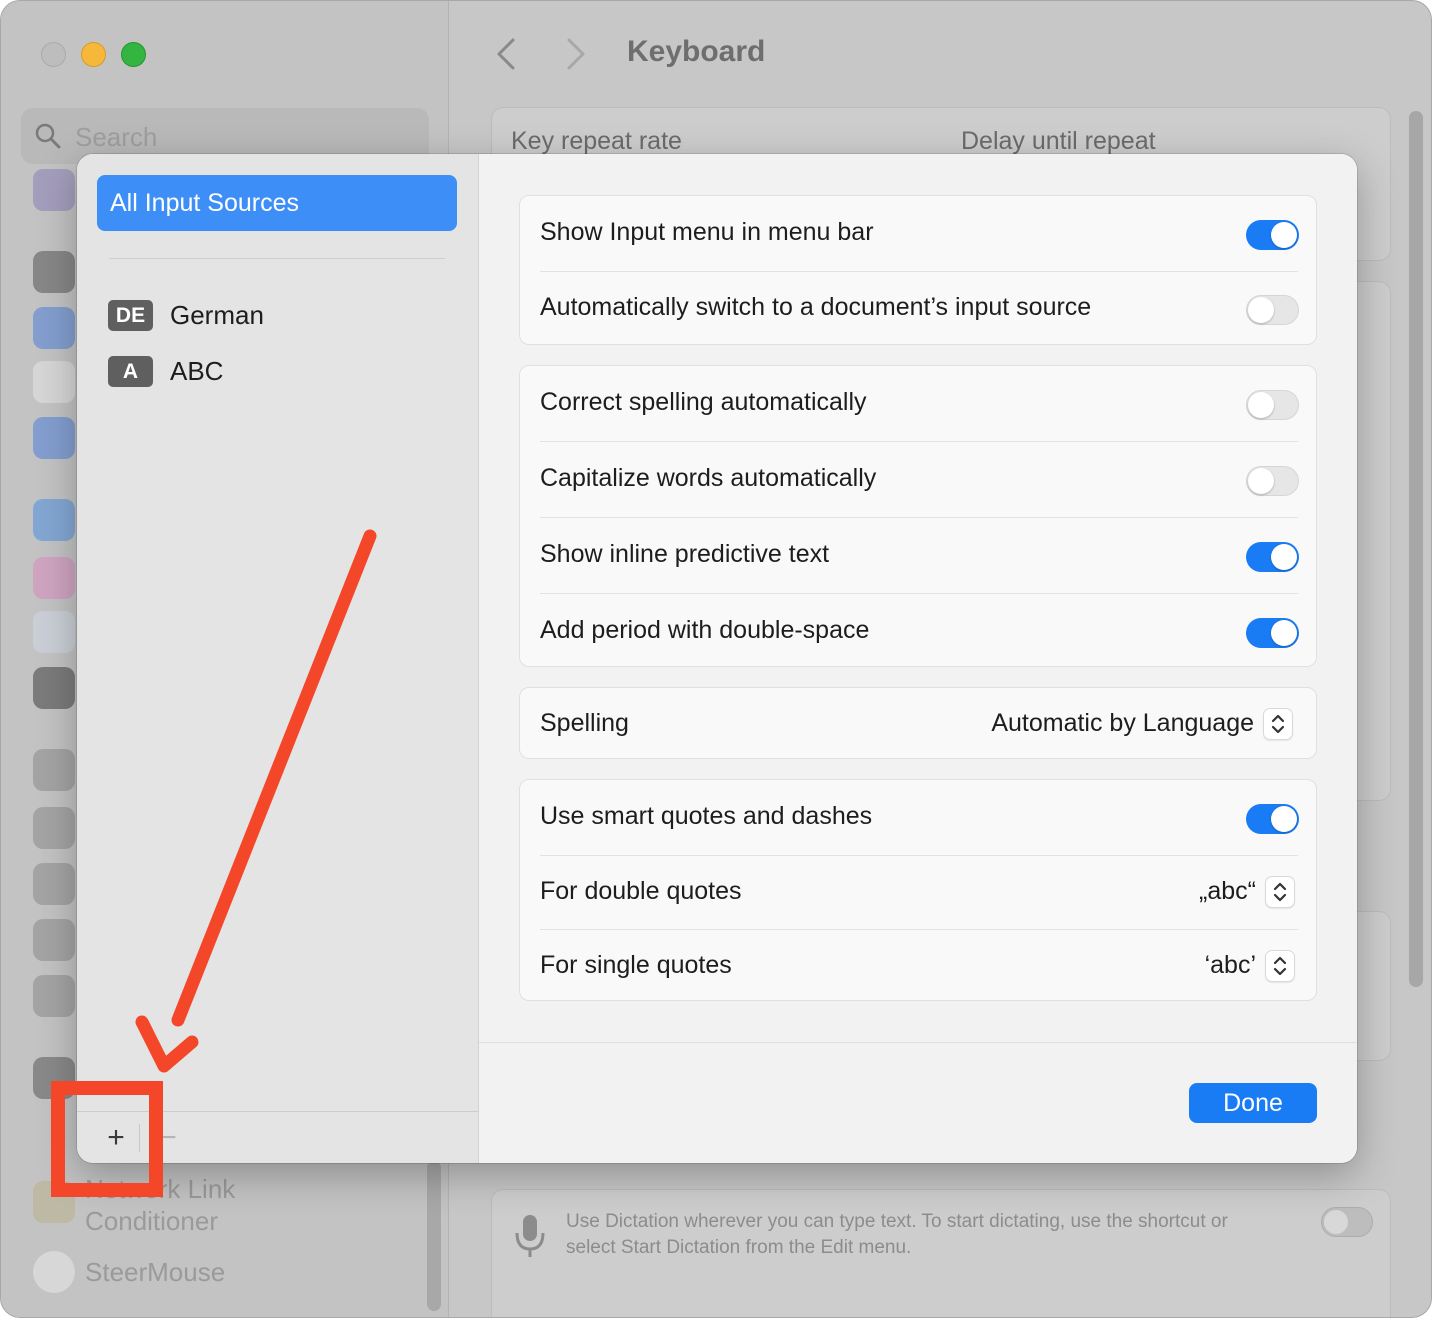 This screenshot has height=1318, width=1432. I want to click on remove-input-source-button: −, so click(168, 1138).